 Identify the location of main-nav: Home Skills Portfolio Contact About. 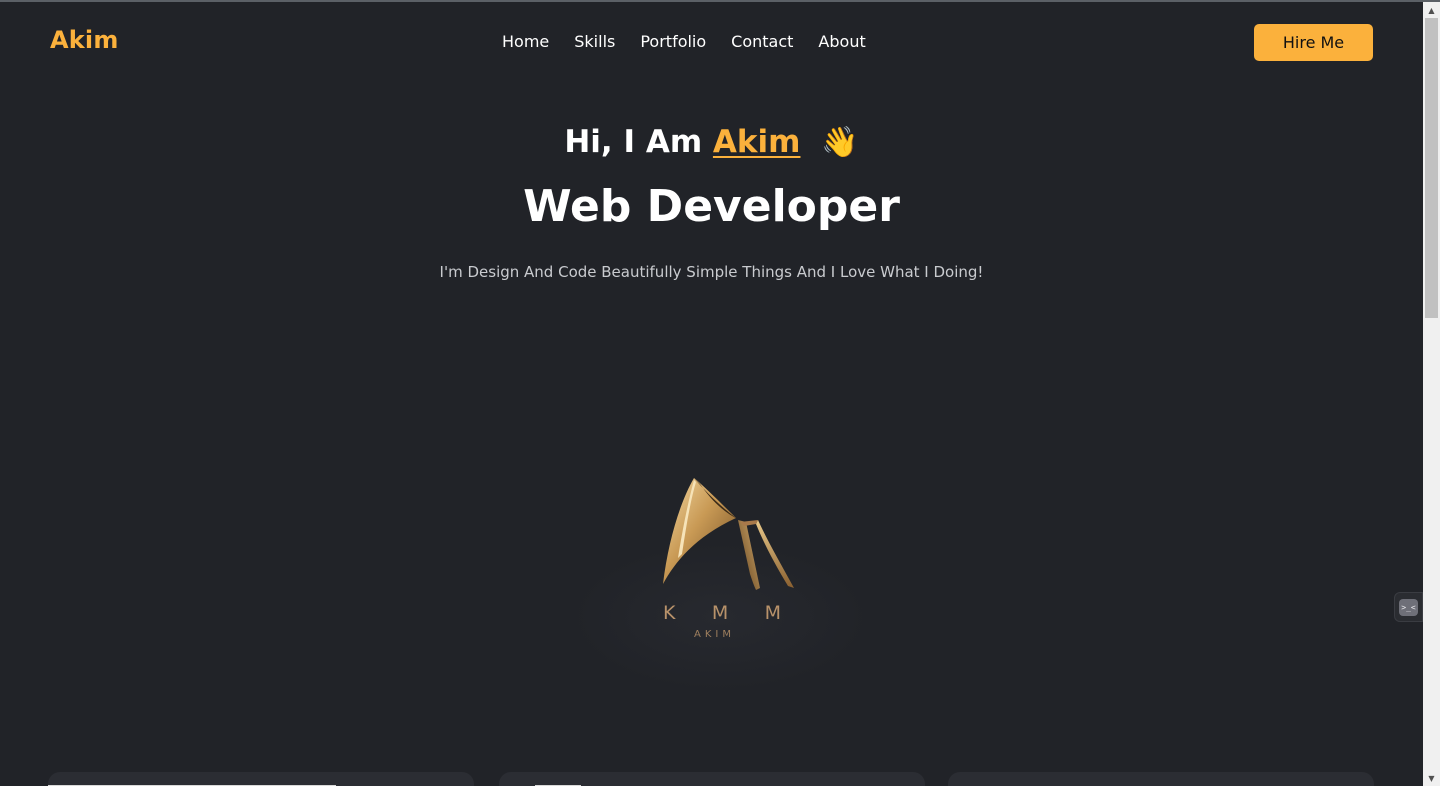
(684, 42).